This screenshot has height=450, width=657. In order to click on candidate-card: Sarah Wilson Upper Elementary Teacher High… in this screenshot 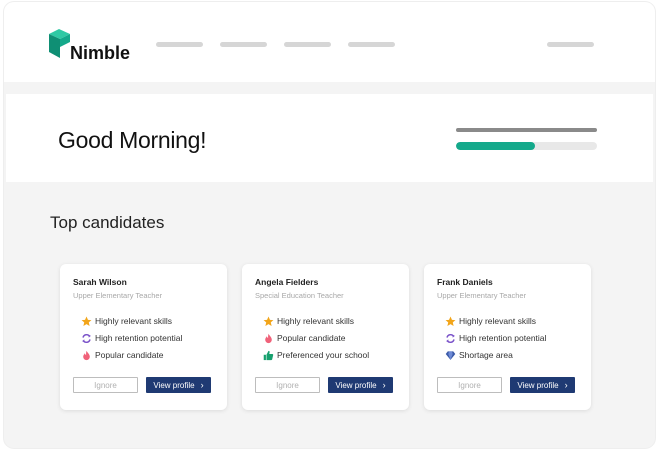, I will do `click(143, 337)`.